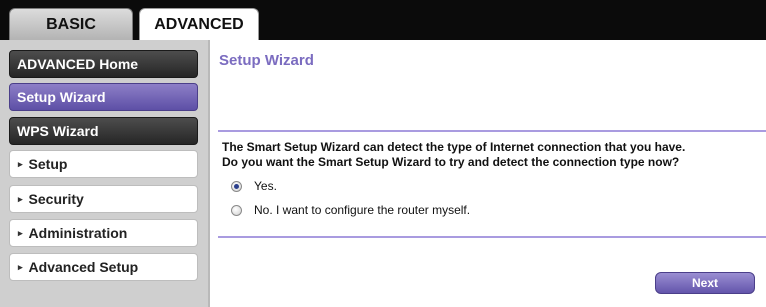 The height and width of the screenshot is (307, 766). What do you see at coordinates (705, 283) in the screenshot?
I see `next-button: Next` at bounding box center [705, 283].